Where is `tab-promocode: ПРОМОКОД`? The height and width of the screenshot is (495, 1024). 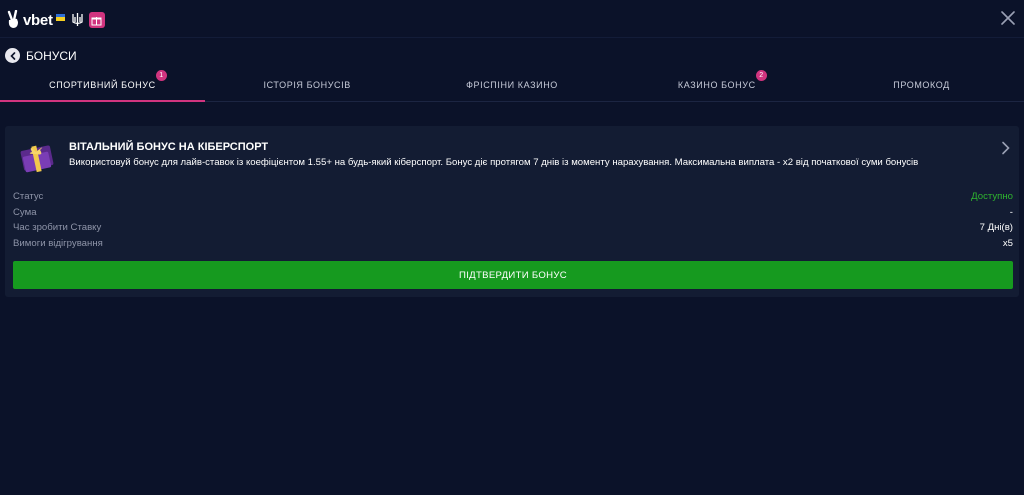 tab-promocode: ПРОМОКОД is located at coordinates (921, 84).